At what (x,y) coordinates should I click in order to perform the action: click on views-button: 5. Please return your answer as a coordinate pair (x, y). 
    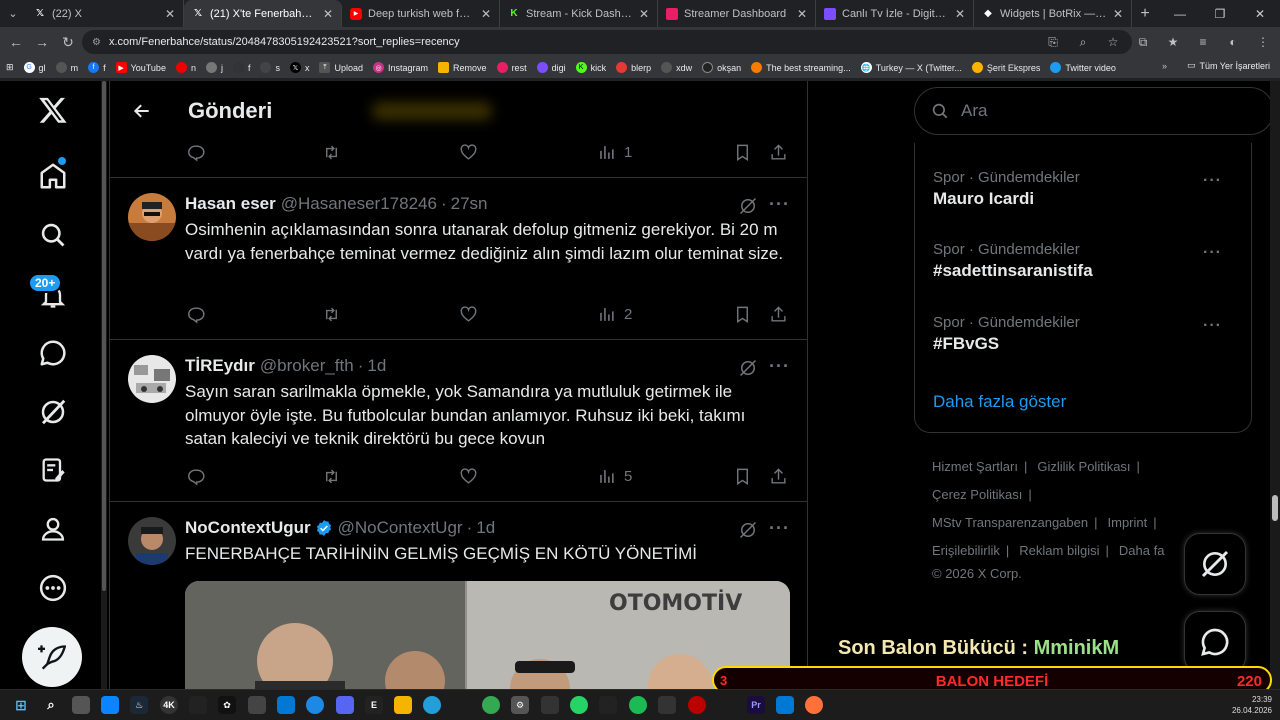
    Looking at the image, I should click on (614, 476).